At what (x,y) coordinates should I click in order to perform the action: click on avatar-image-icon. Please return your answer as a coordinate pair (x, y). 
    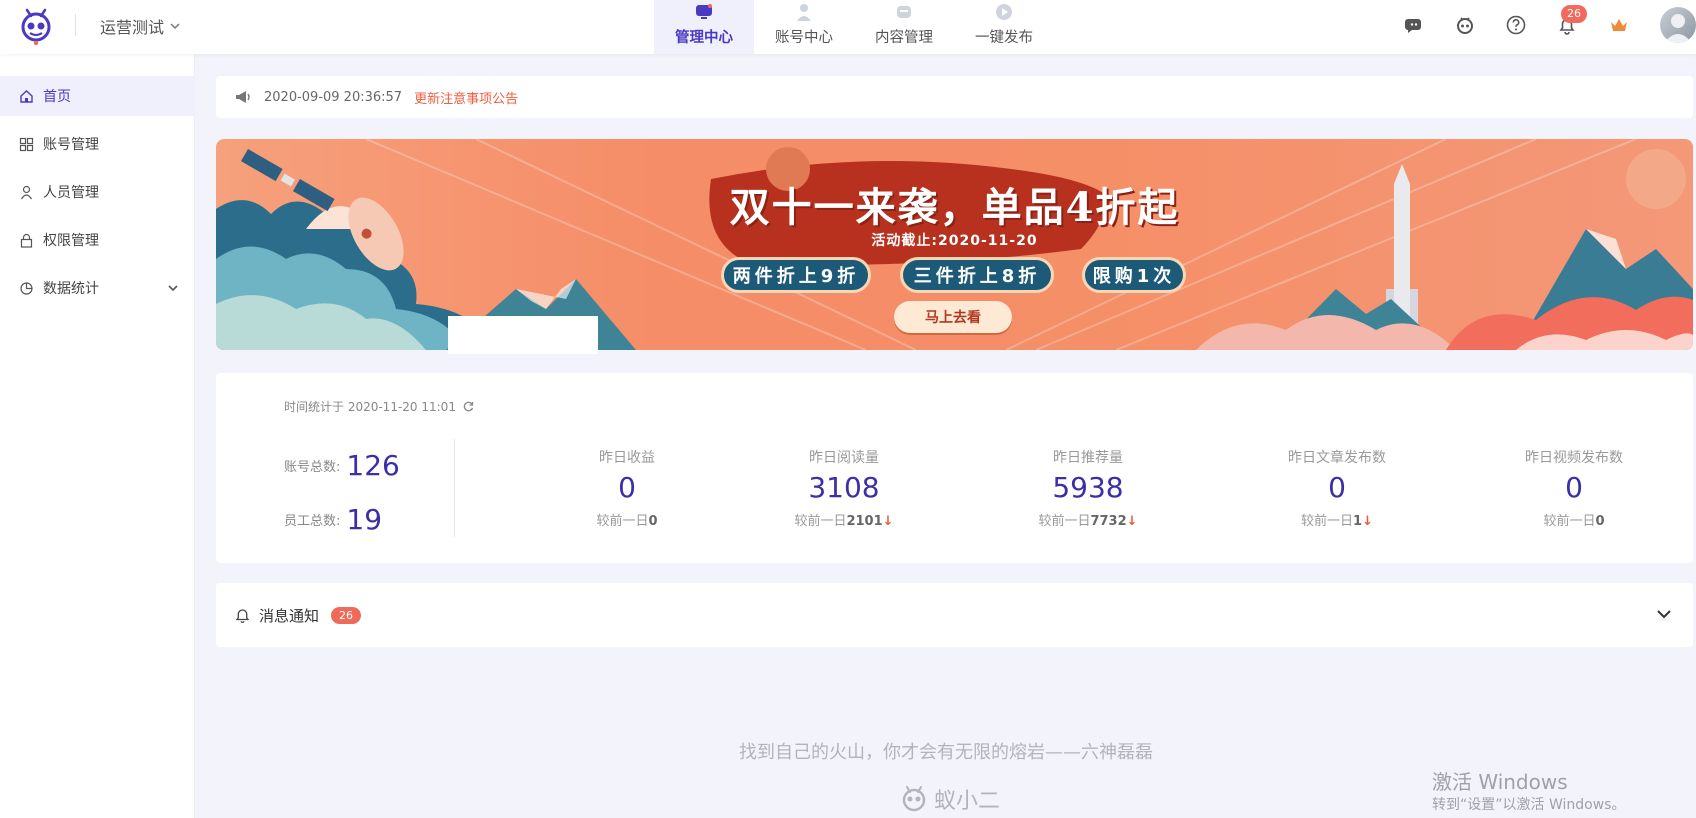
    Looking at the image, I should click on (1678, 28).